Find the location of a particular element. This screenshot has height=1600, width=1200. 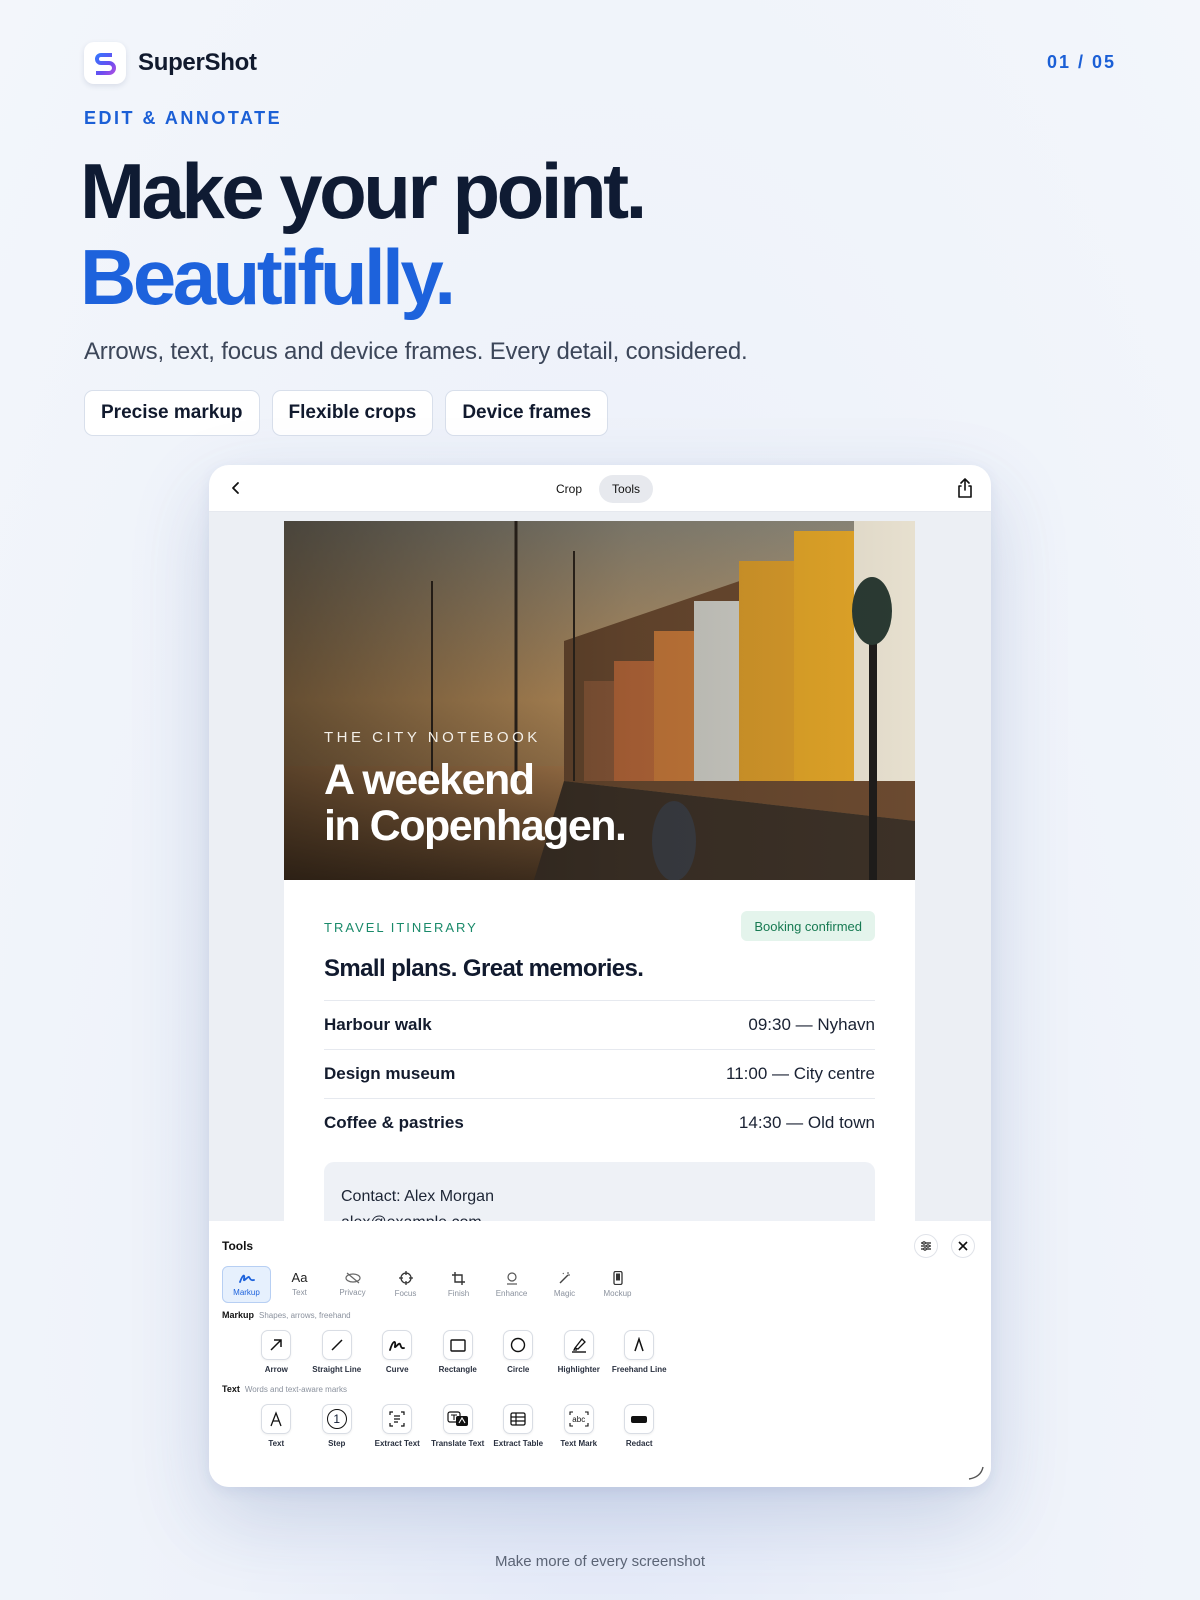

headline: Make your point. Beautifully. is located at coordinates (363, 234).